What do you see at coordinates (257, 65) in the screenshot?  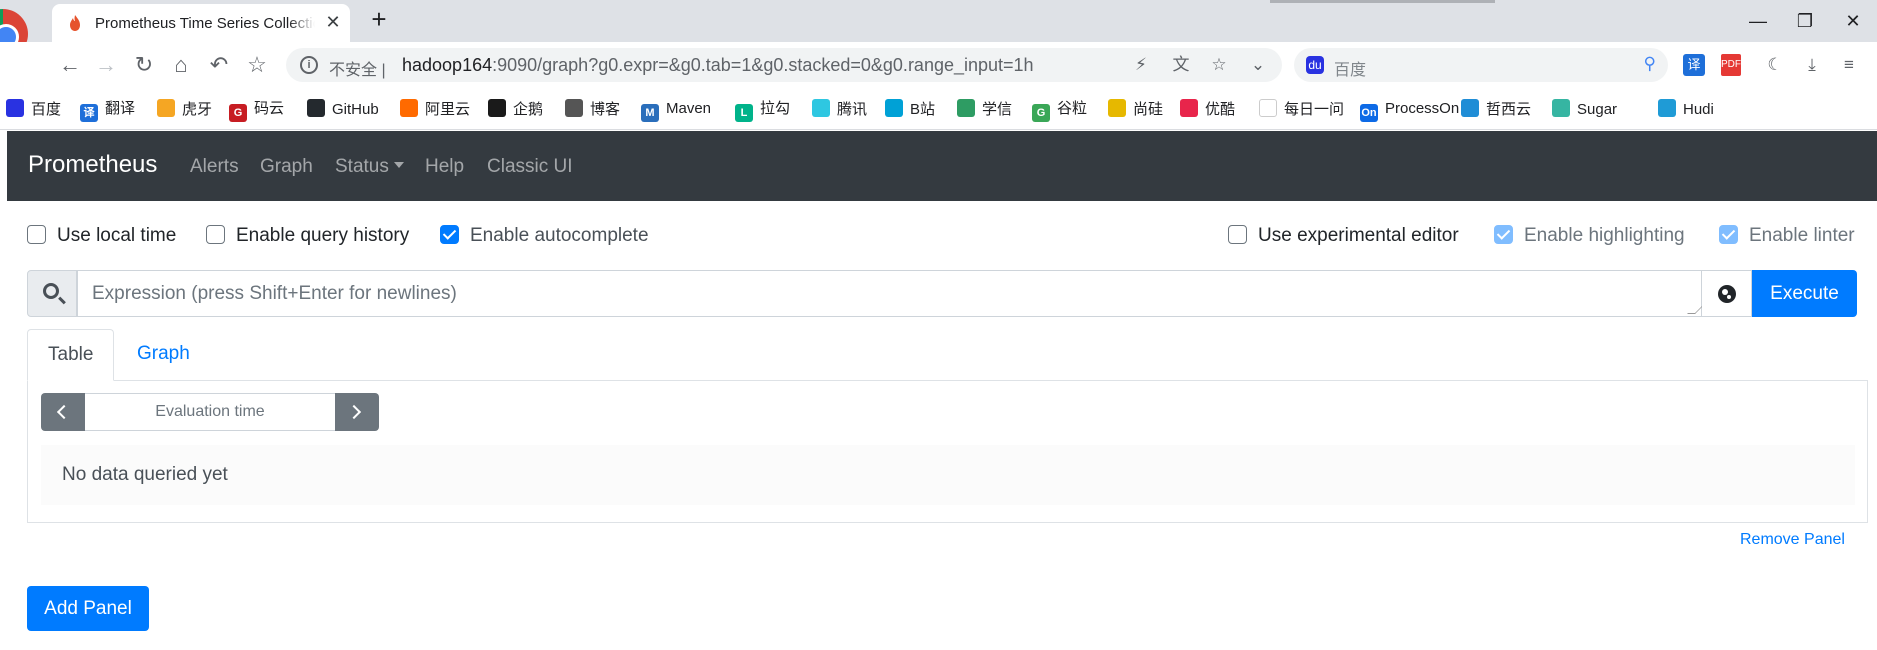 I see `star-icon: ☆` at bounding box center [257, 65].